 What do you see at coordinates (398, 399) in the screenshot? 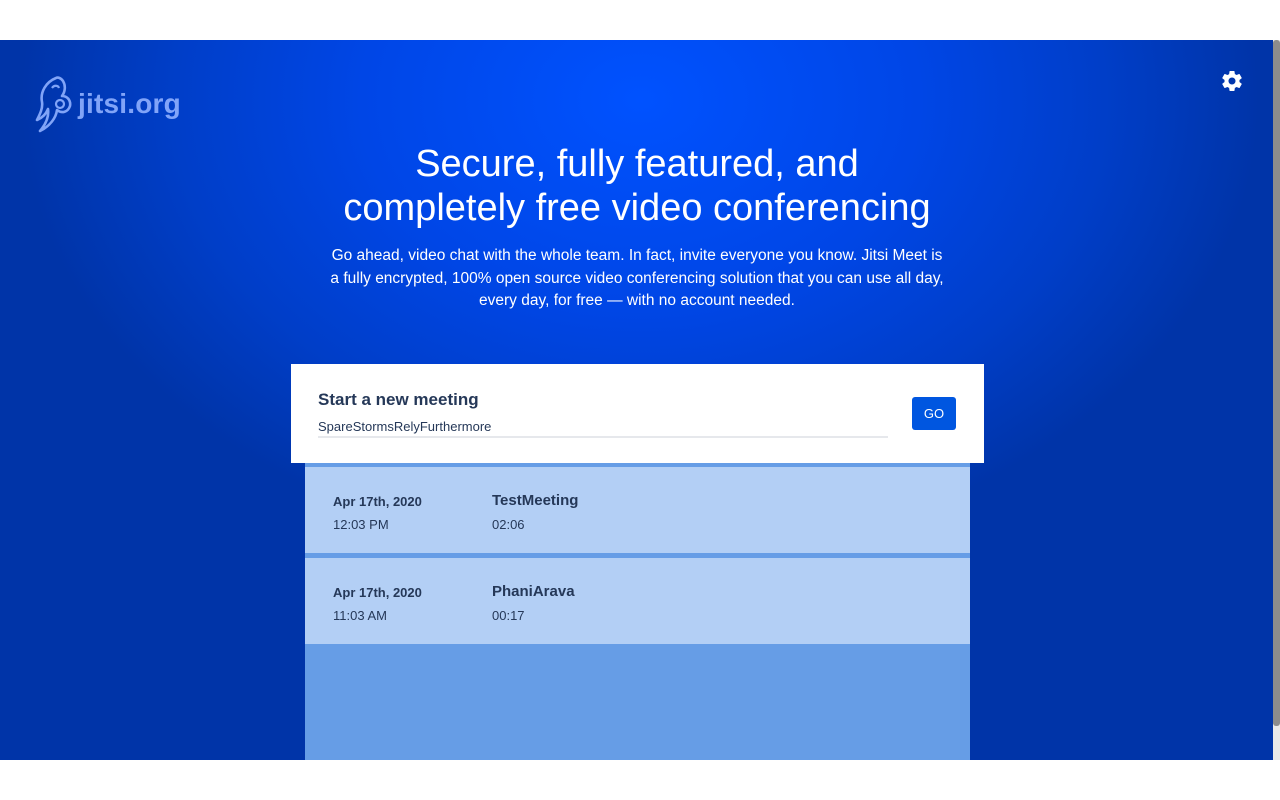
I see `enter-room-title: Start a new meeting` at bounding box center [398, 399].